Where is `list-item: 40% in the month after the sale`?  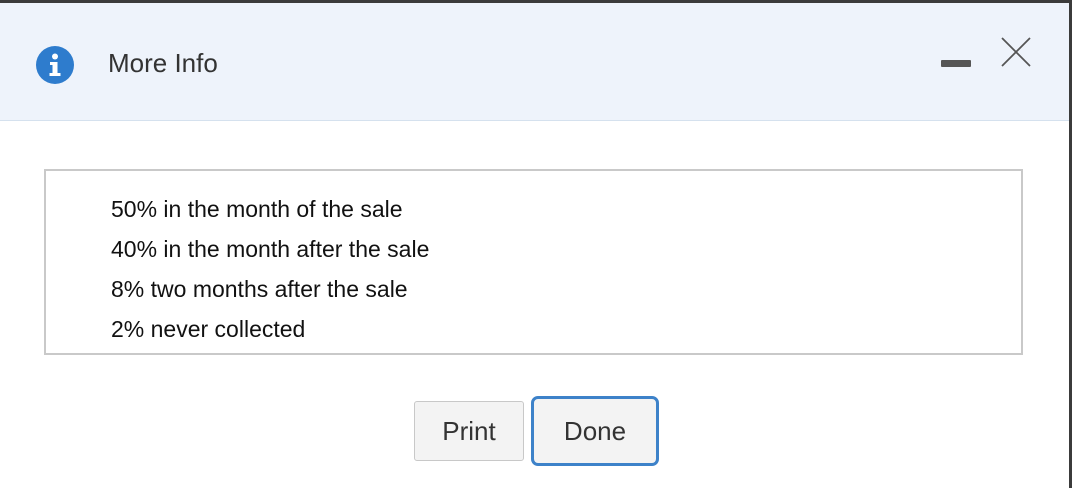 list-item: 40% in the month after the sale is located at coordinates (270, 249).